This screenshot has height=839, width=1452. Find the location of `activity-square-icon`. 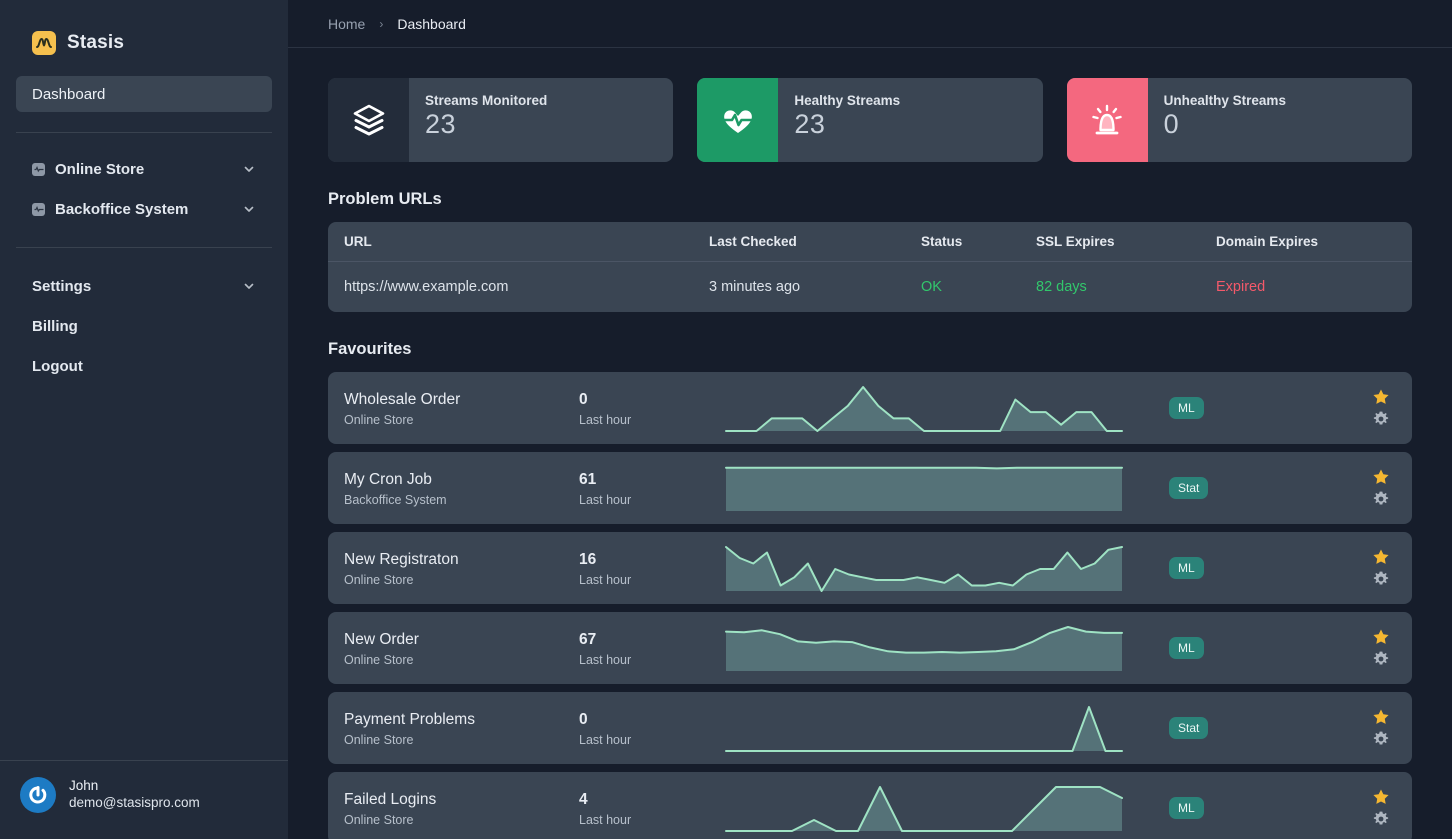

activity-square-icon is located at coordinates (38, 209).